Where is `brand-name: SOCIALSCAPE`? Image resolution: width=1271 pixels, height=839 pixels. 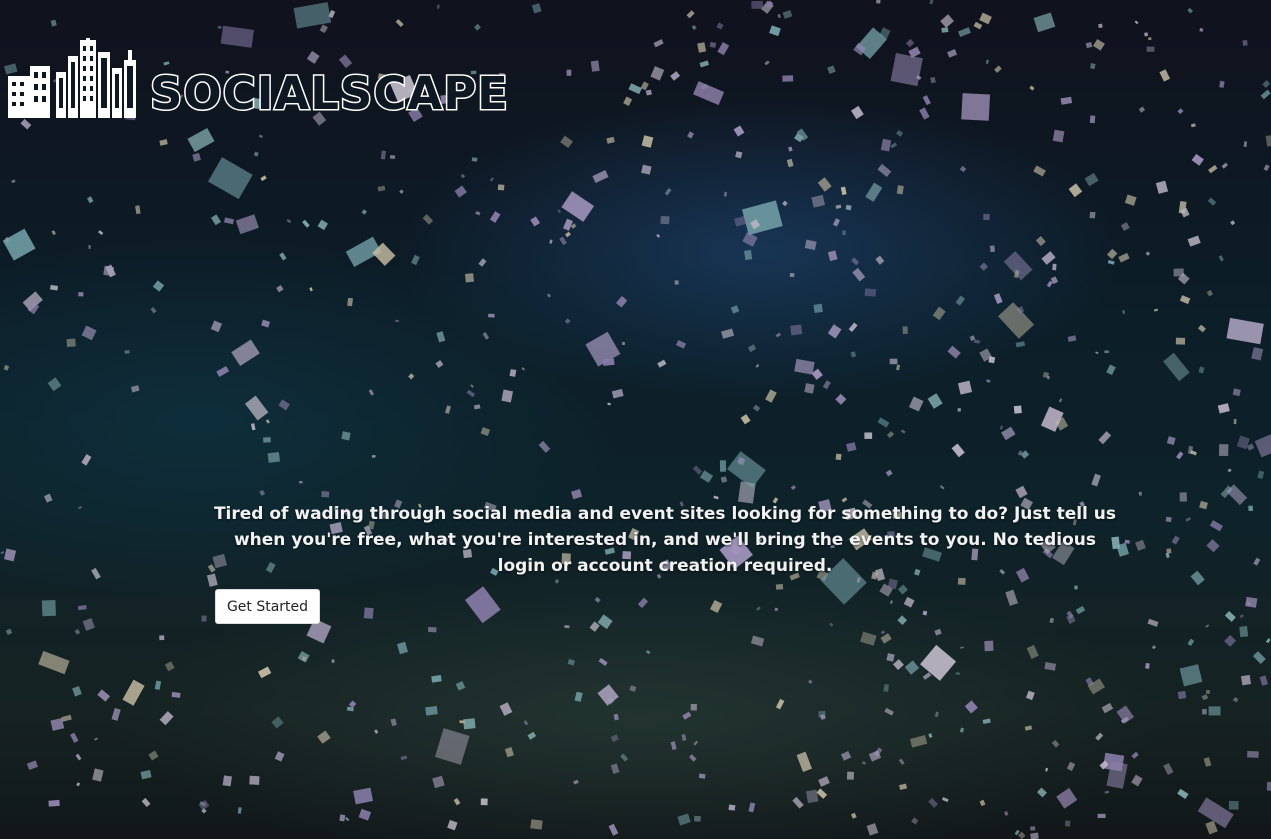 brand-name: SOCIALSCAPE is located at coordinates (329, 93).